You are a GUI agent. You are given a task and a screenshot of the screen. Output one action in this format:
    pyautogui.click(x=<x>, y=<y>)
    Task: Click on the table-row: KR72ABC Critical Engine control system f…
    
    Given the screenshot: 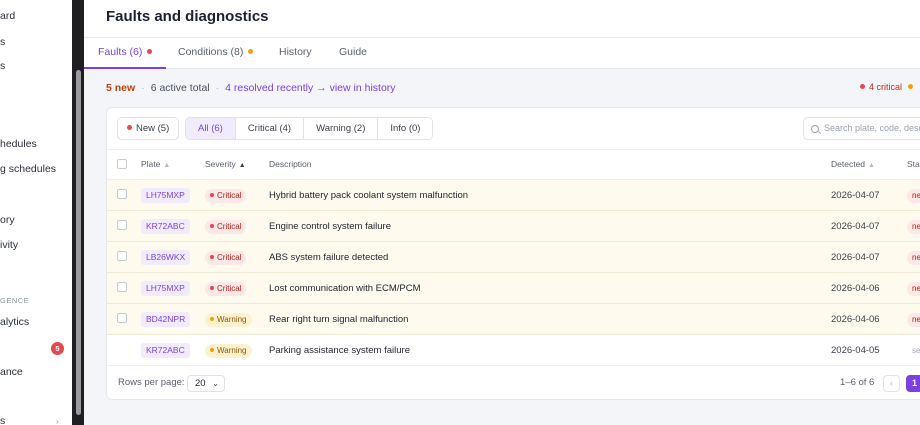 What is the action you would take?
    pyautogui.click(x=513, y=226)
    